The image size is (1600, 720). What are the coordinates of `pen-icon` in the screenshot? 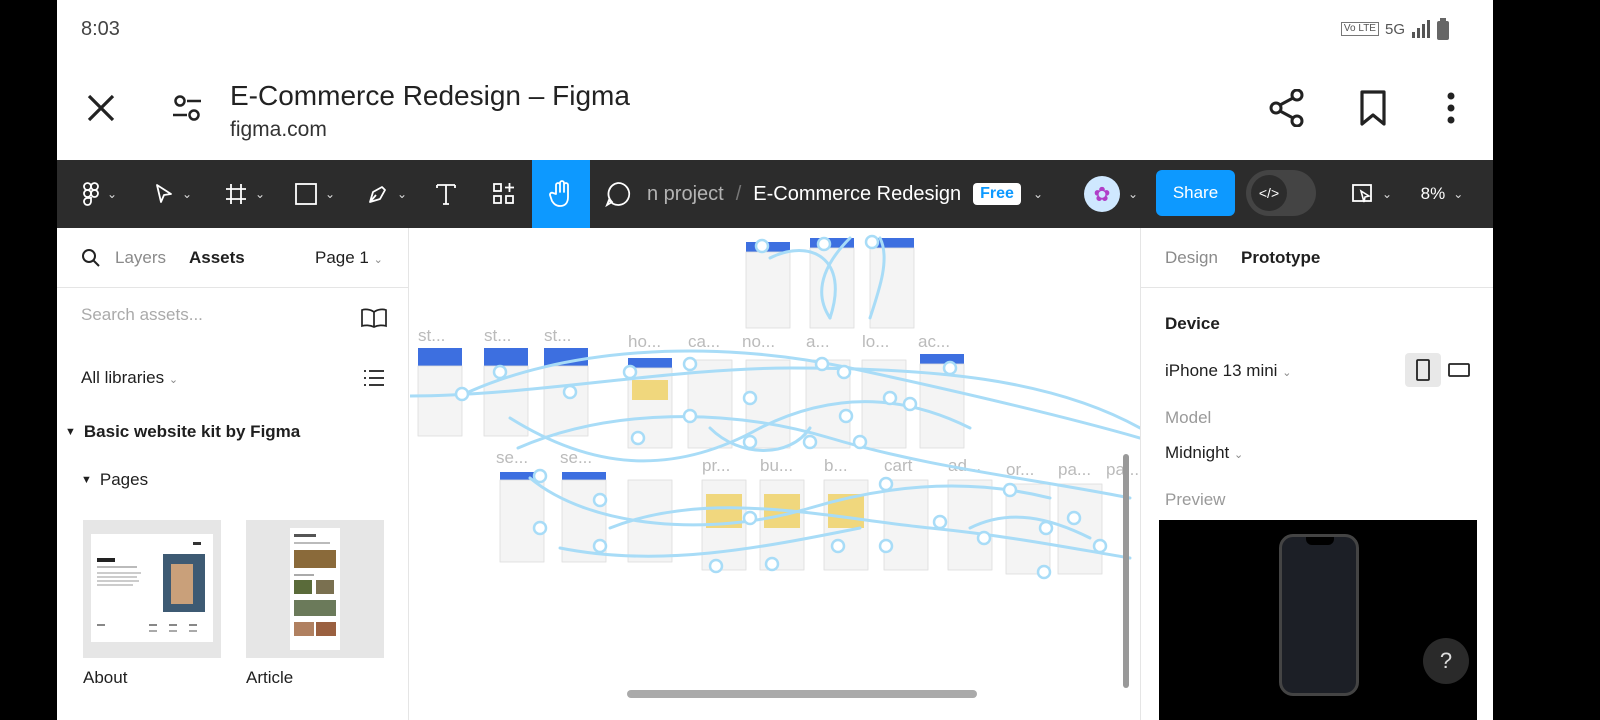 It's located at (377, 194).